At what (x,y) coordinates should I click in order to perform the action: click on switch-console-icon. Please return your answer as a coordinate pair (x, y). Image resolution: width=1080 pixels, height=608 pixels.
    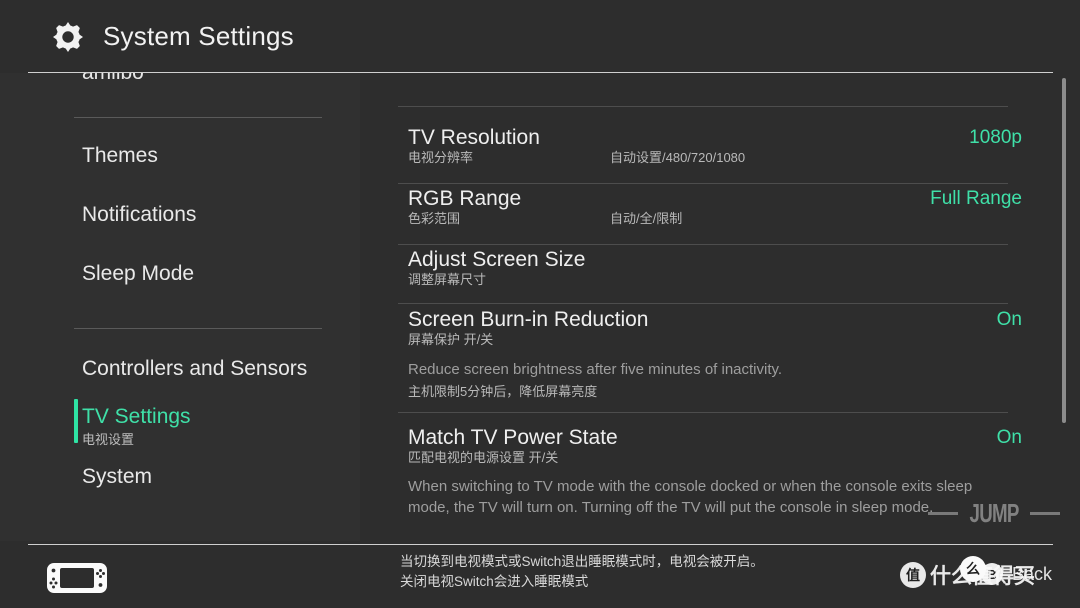
    Looking at the image, I should click on (77, 578).